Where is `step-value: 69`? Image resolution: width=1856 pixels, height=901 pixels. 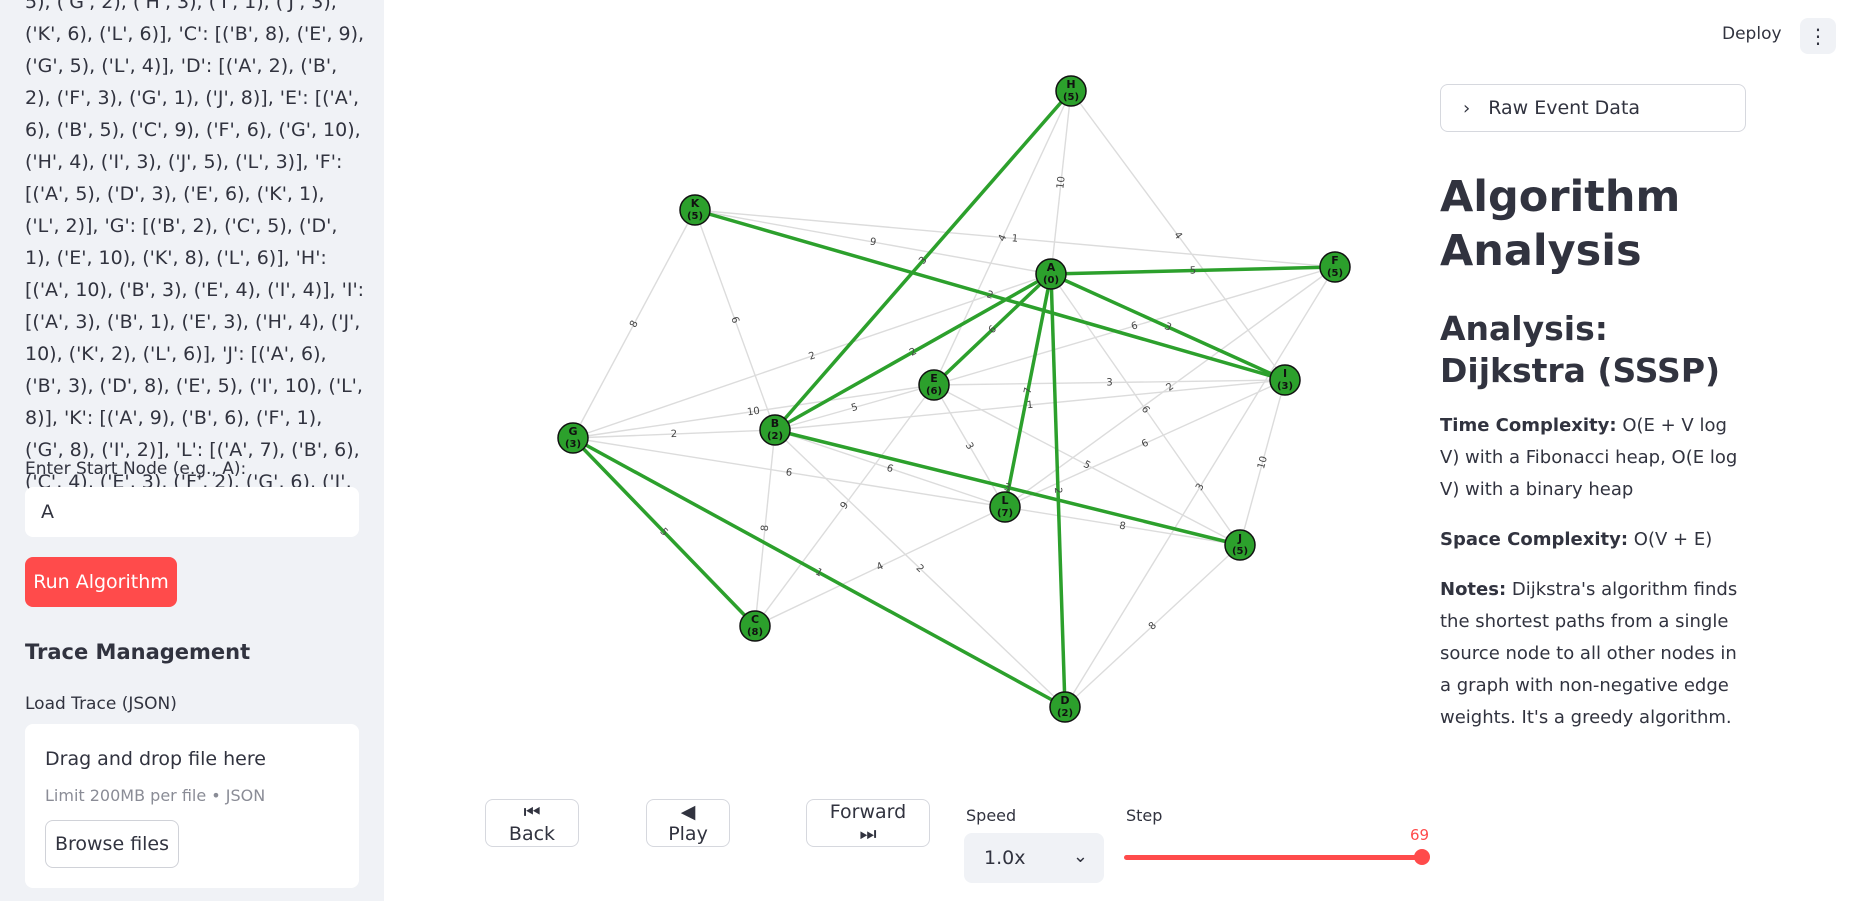
step-value: 69 is located at coordinates (1420, 835).